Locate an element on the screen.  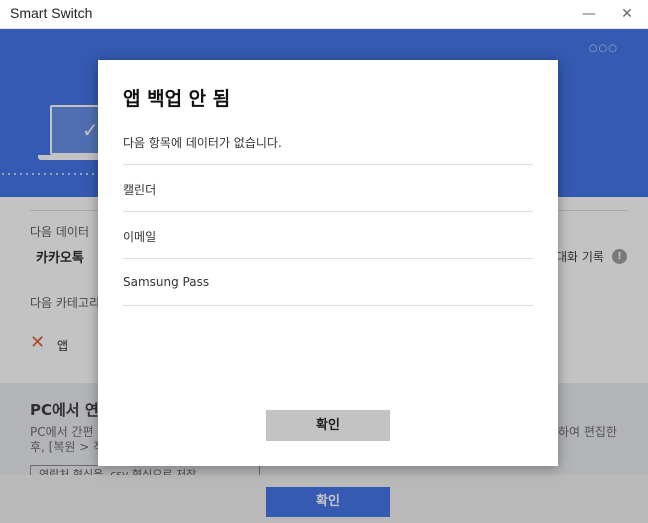
dialog-confirm-button: 확인 is located at coordinates (328, 425).